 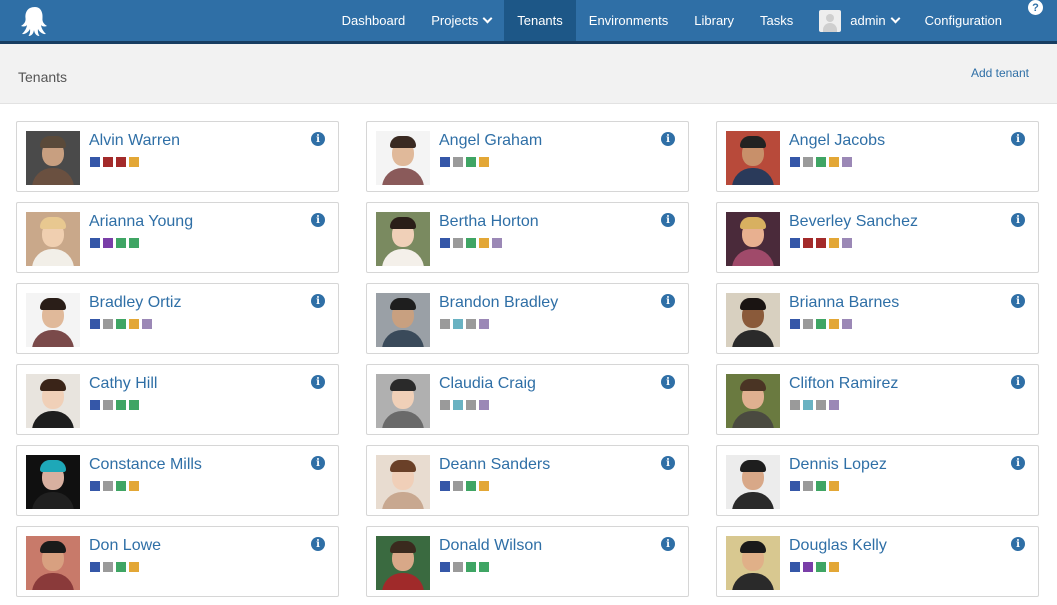 I want to click on nav-label: Library, so click(x=714, y=20).